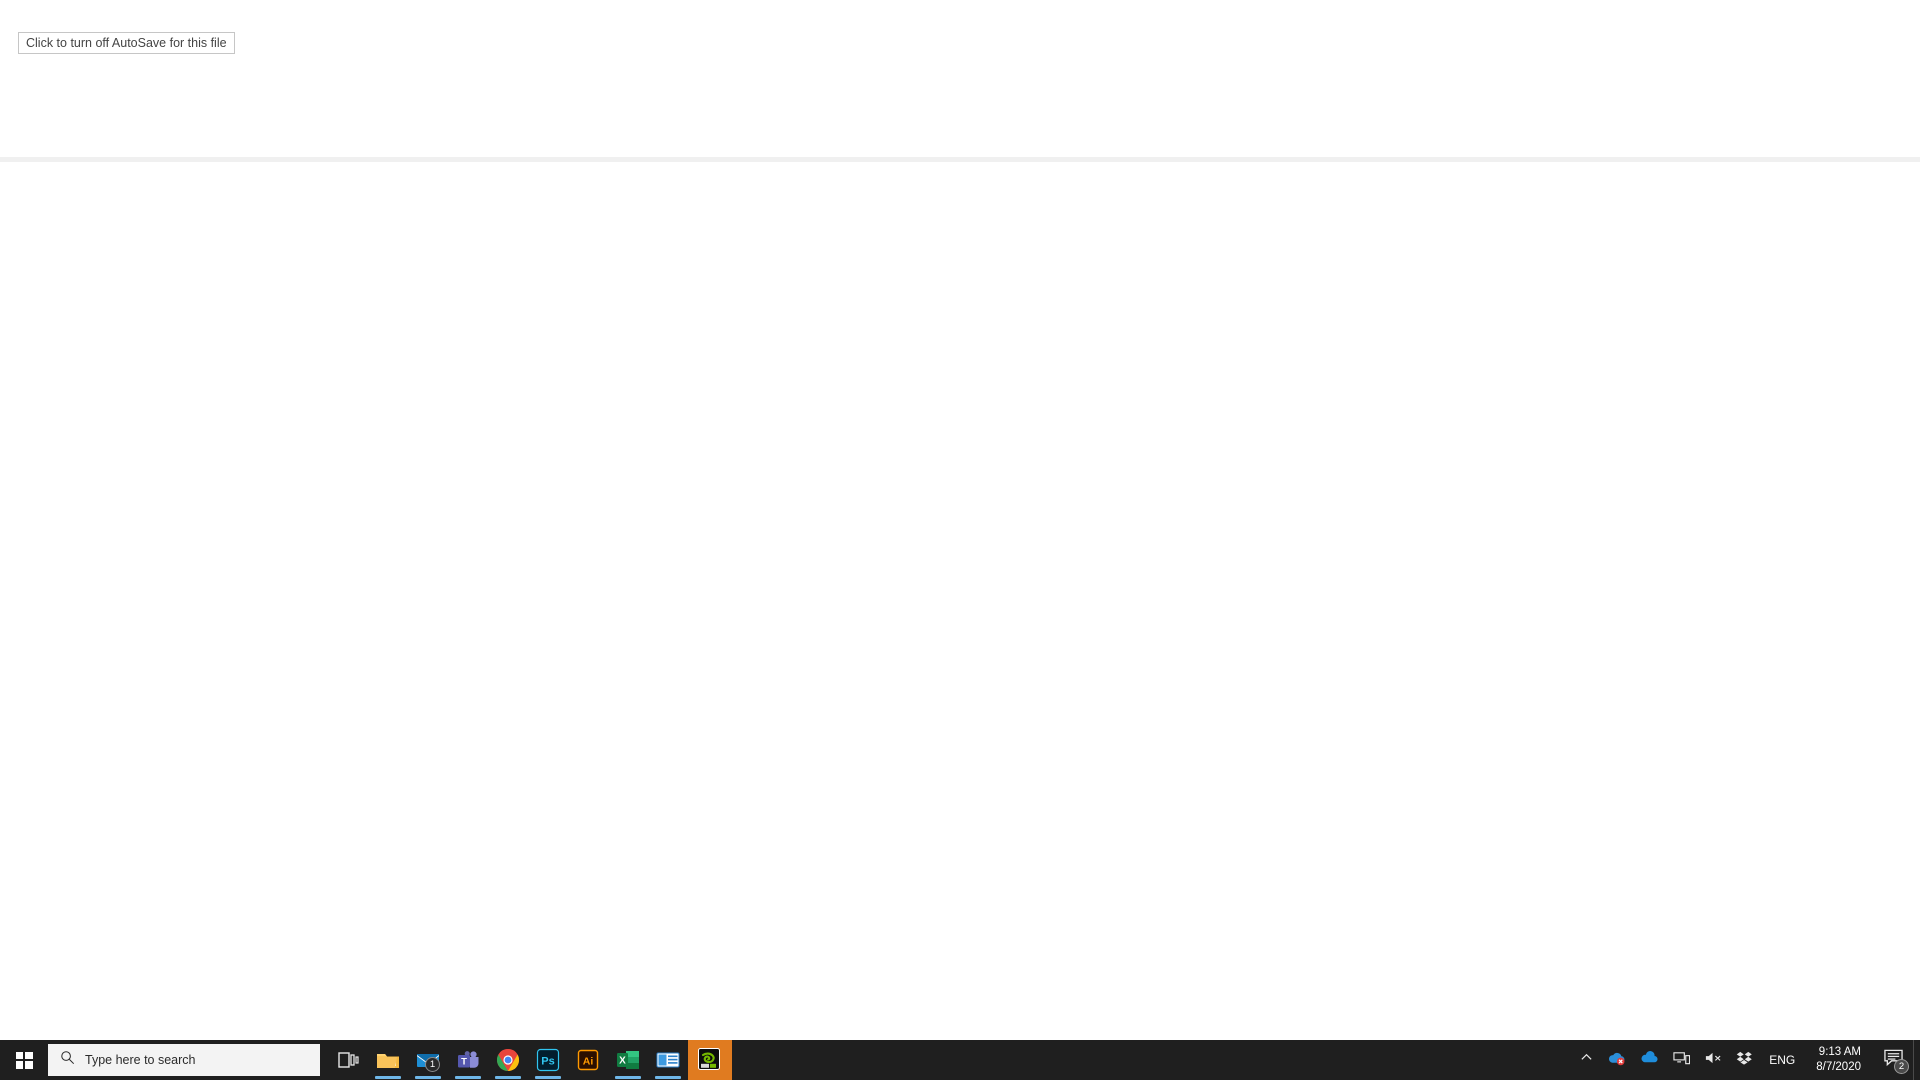  I want to click on taskbar-app-file-explorer, so click(388, 1060).